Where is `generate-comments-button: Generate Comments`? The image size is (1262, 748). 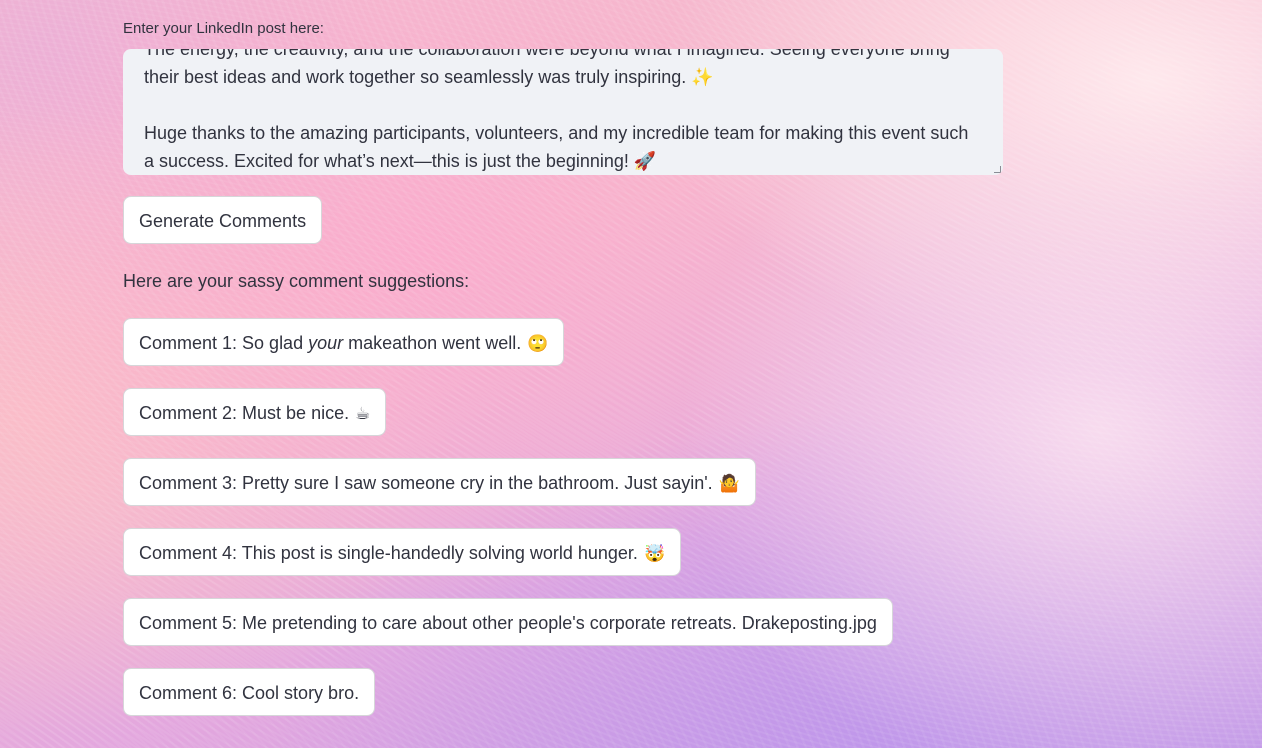
generate-comments-button: Generate Comments is located at coordinates (223, 220).